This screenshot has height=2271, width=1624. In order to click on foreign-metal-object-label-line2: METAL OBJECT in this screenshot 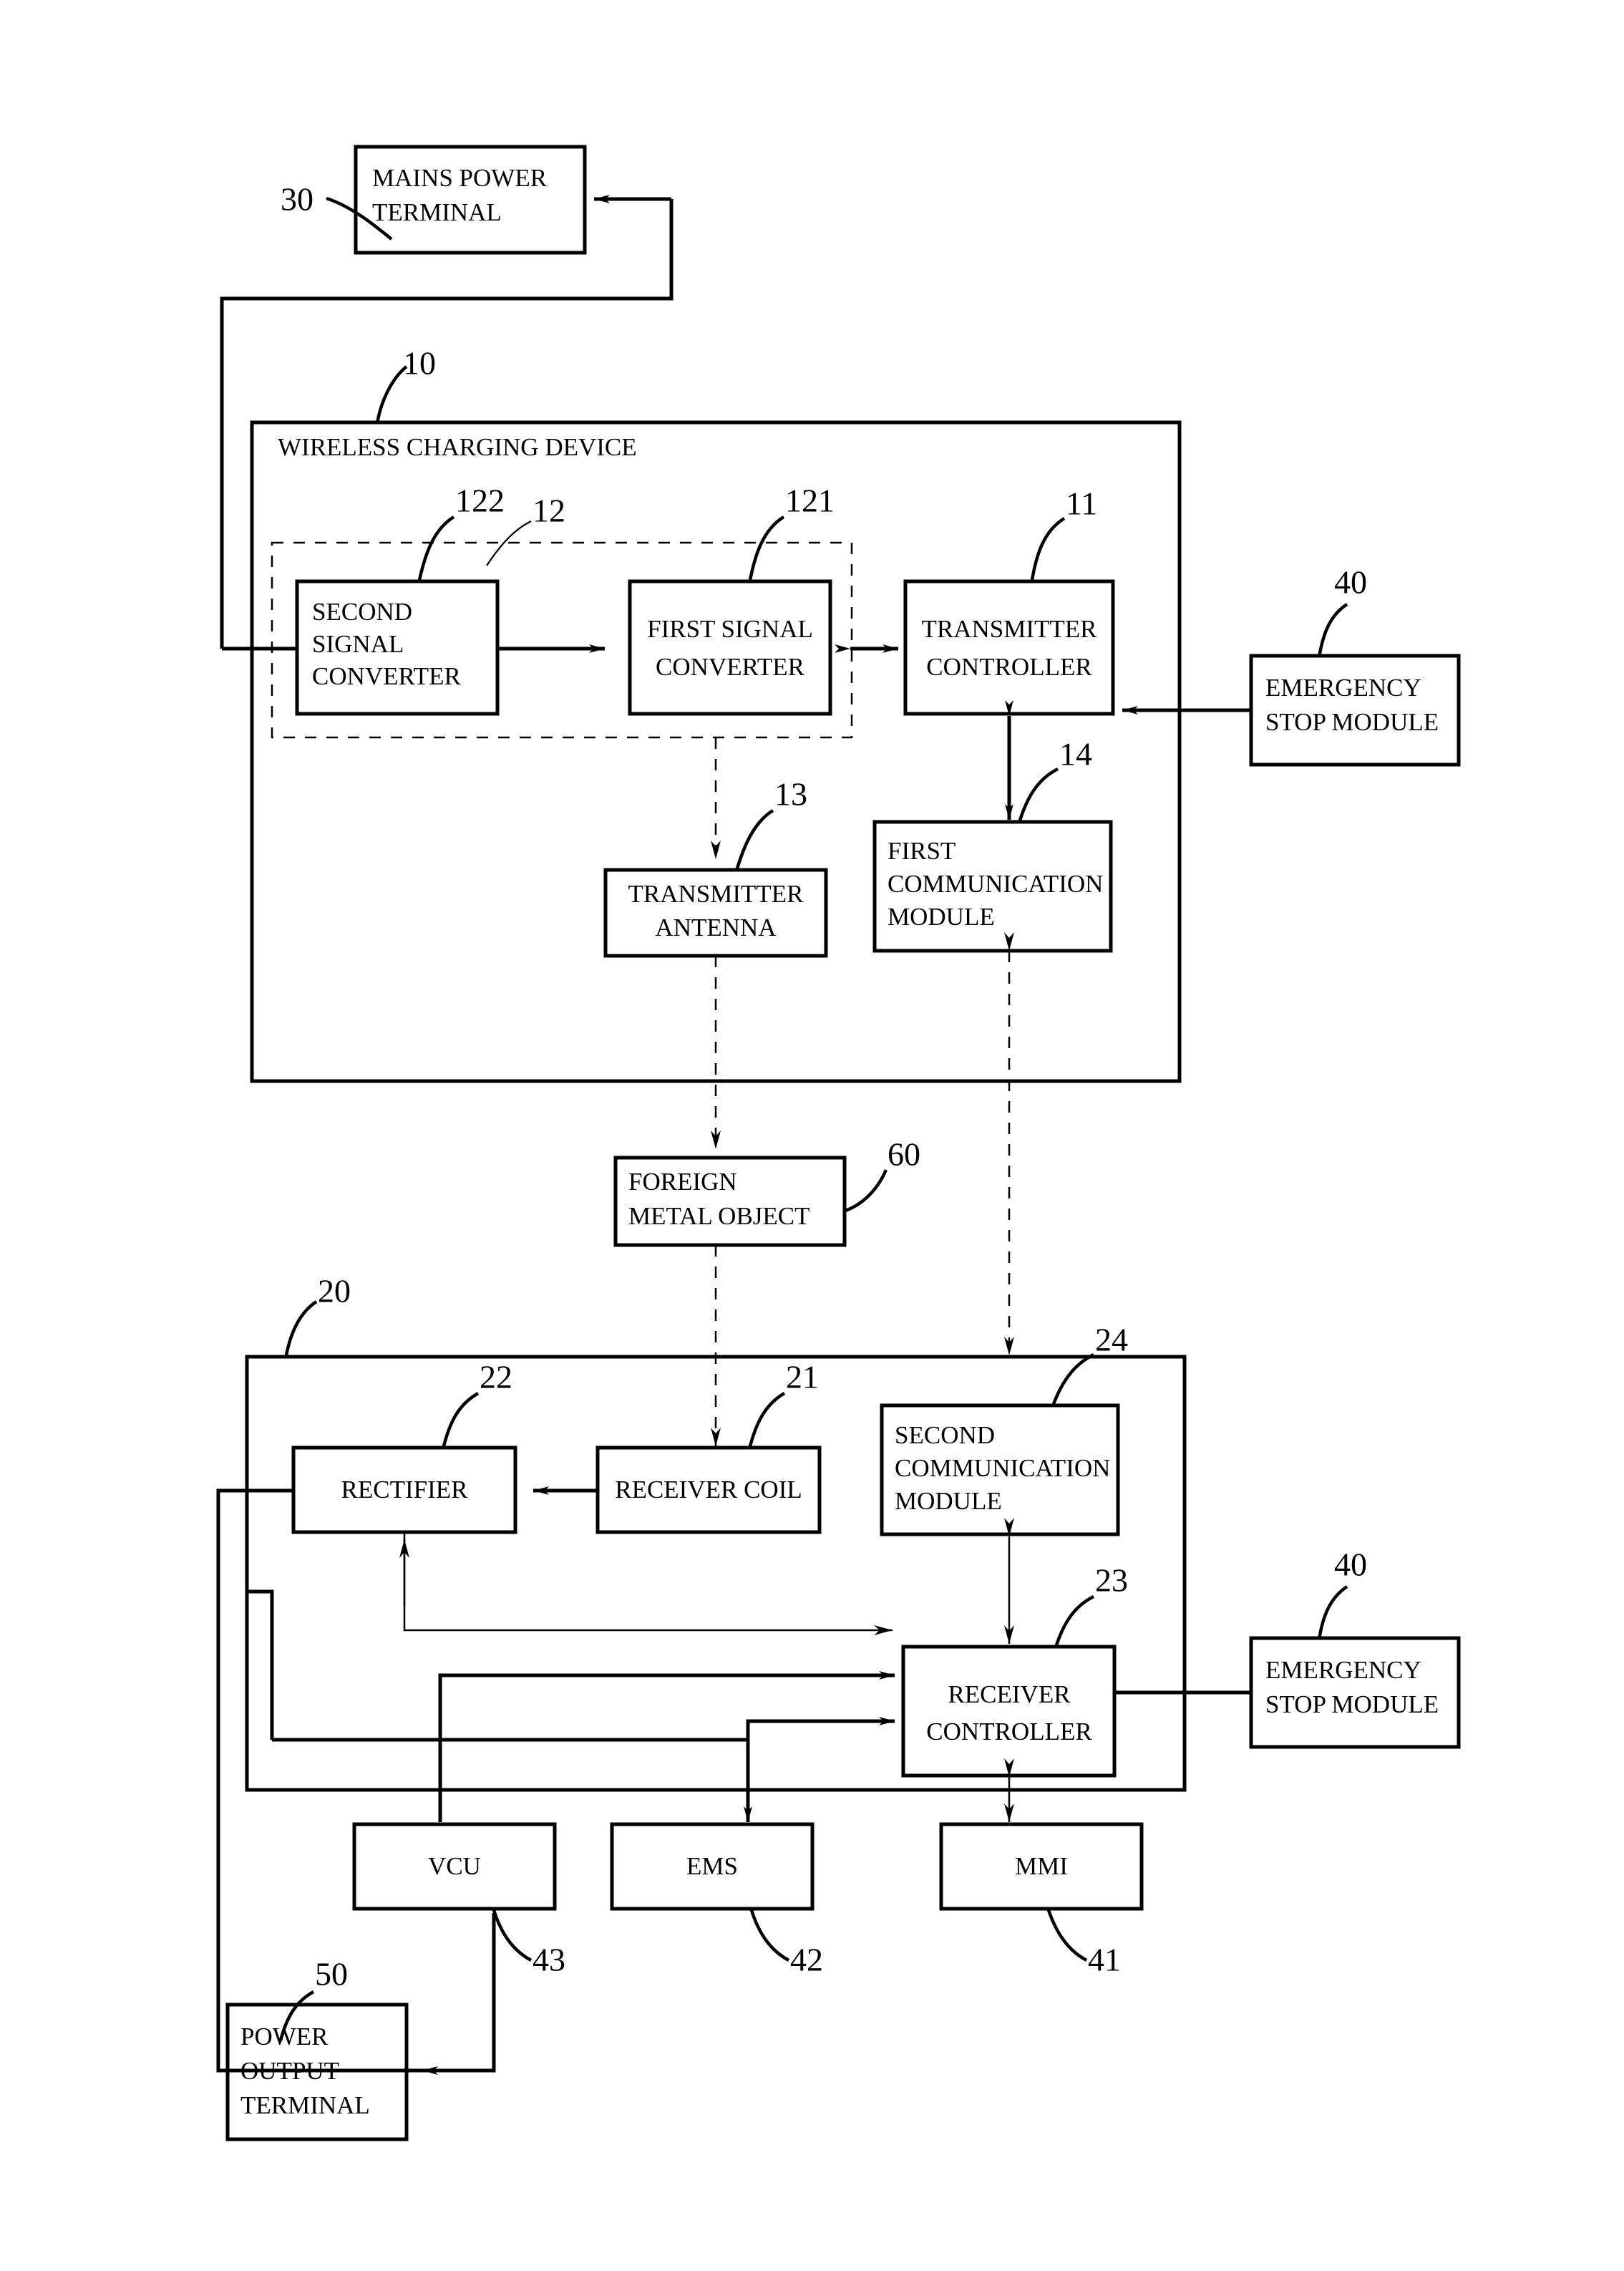, I will do `click(719, 1216)`.